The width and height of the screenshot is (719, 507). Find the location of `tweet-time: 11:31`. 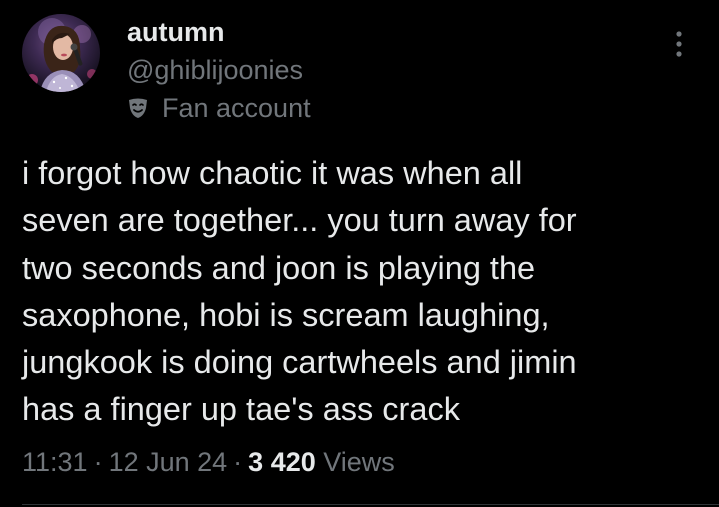

tweet-time: 11:31 is located at coordinates (55, 462).